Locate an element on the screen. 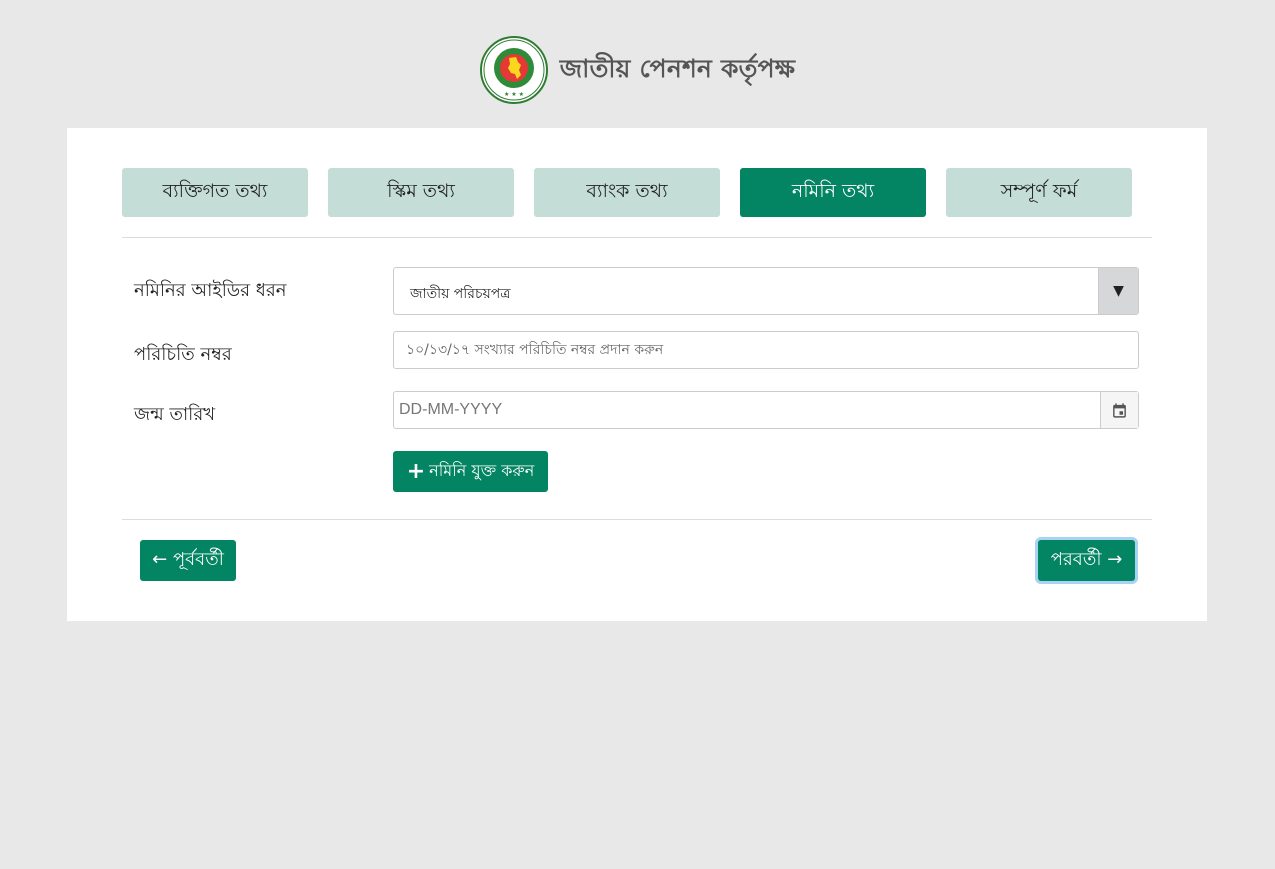 The image size is (1275, 869). tab-personal-info: ব্যক্তিগত তথ্য is located at coordinates (215, 192).